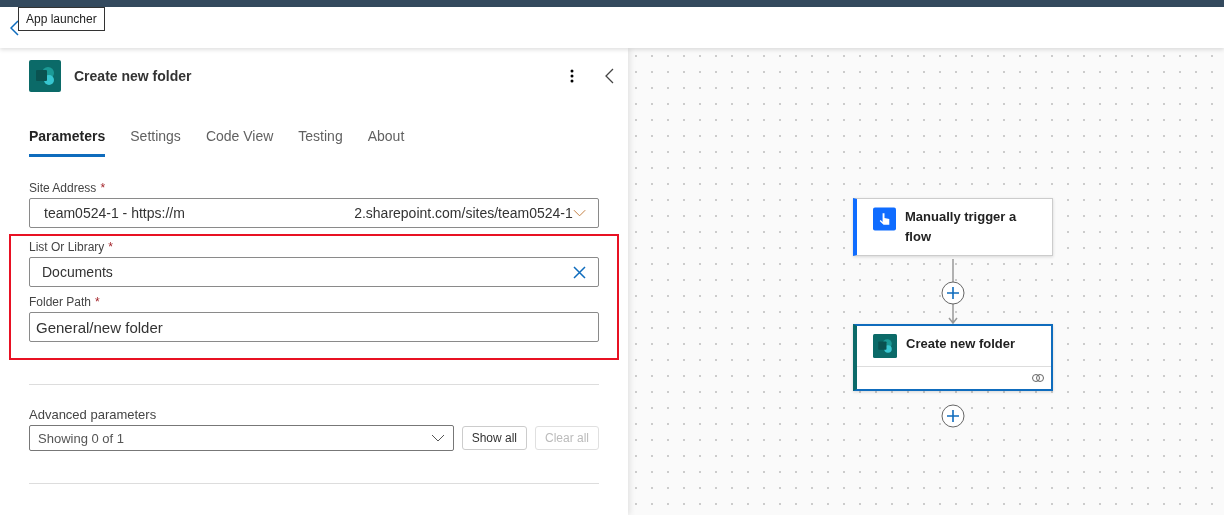 Image resolution: width=1224 pixels, height=515 pixels. Describe the element at coordinates (314, 327) in the screenshot. I see `folder-path-field: General/new folder` at that location.